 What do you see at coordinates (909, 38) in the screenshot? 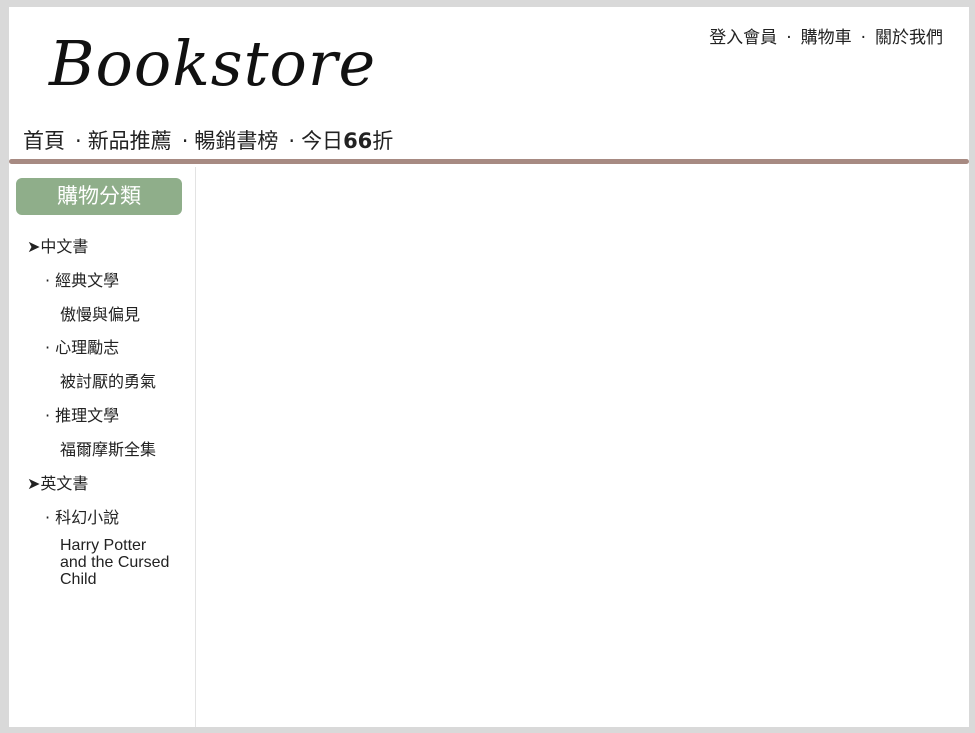
I see `about-link: 關於我們` at bounding box center [909, 38].